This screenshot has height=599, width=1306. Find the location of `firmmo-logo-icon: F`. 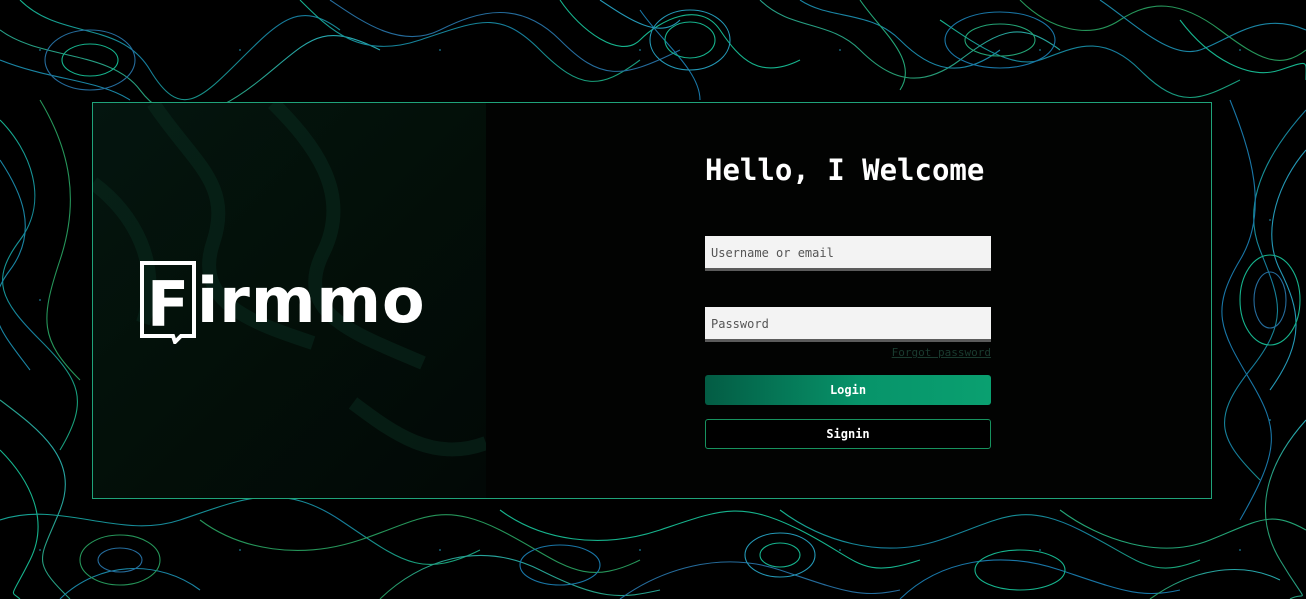

firmmo-logo-icon: F is located at coordinates (167, 303).